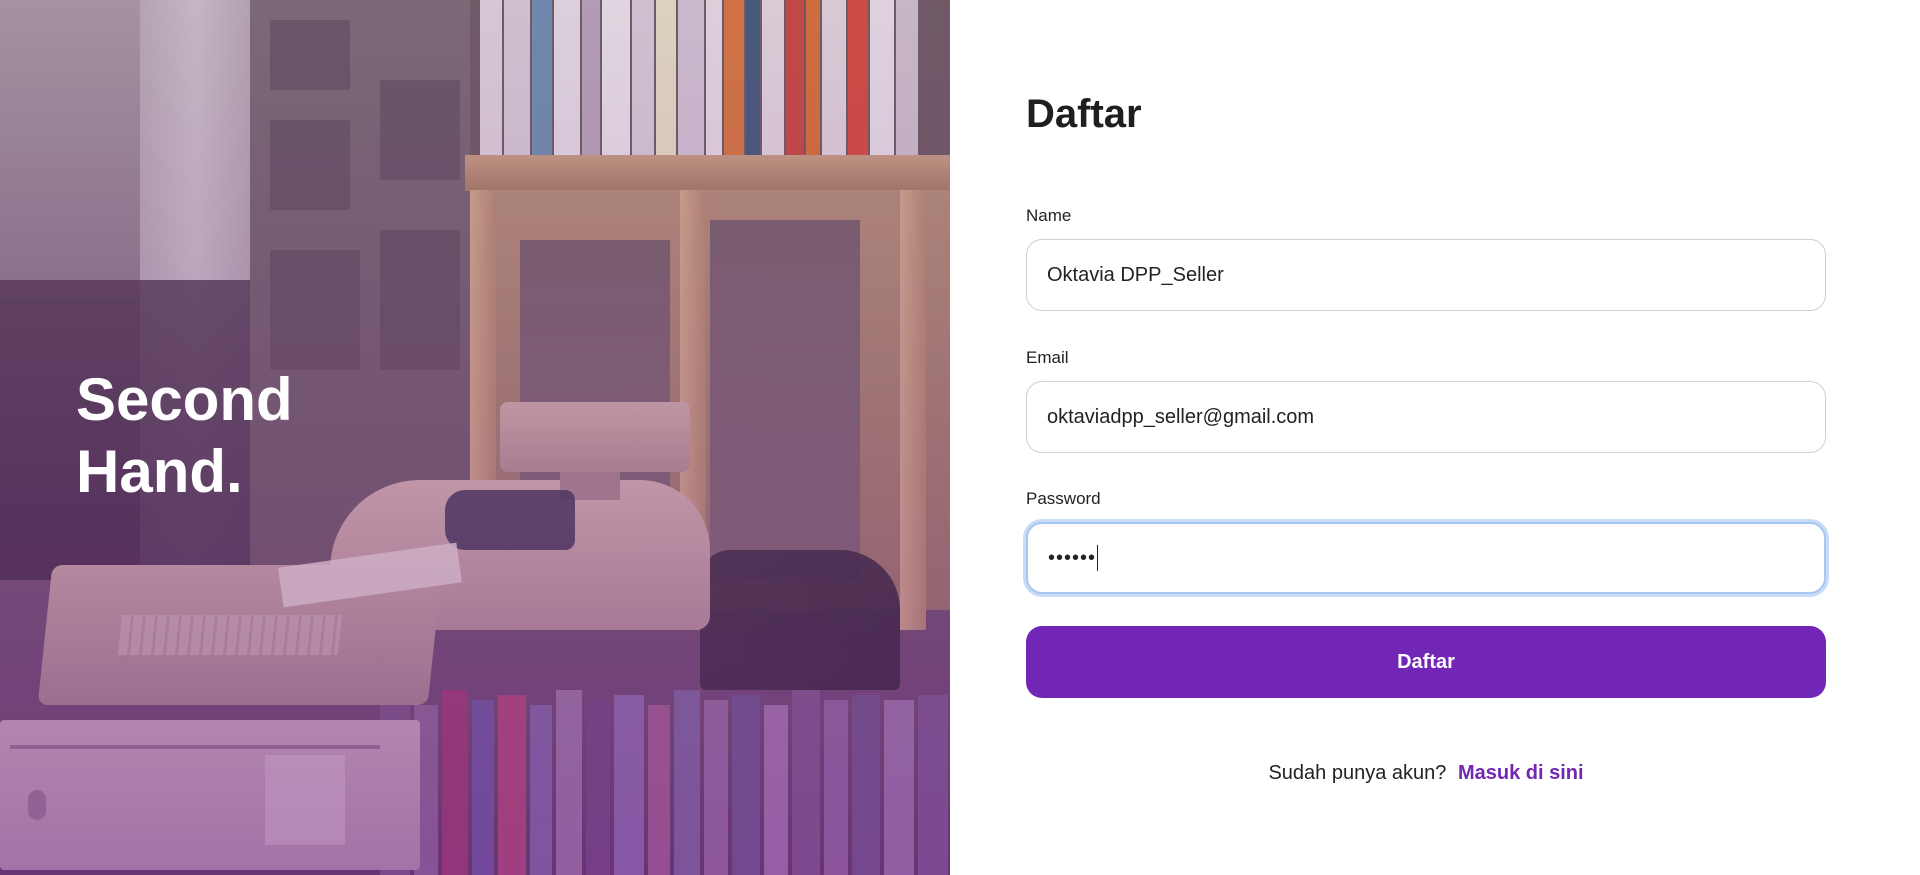  What do you see at coordinates (1426, 275) in the screenshot?
I see `name-field: Oktavia DPP_Seller` at bounding box center [1426, 275].